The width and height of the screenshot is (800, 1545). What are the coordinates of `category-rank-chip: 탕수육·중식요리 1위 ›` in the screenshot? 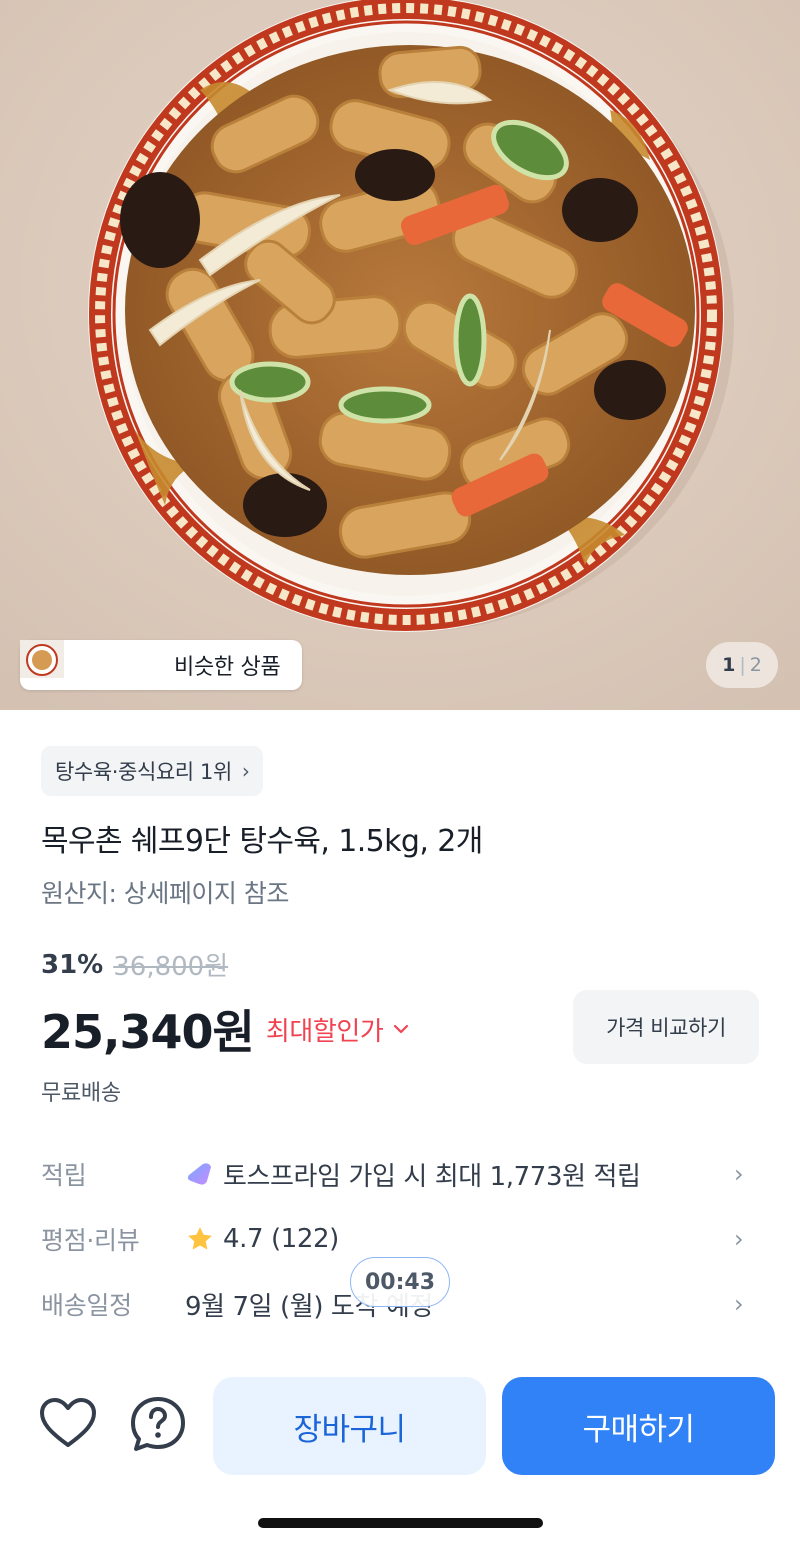 It's located at (152, 771).